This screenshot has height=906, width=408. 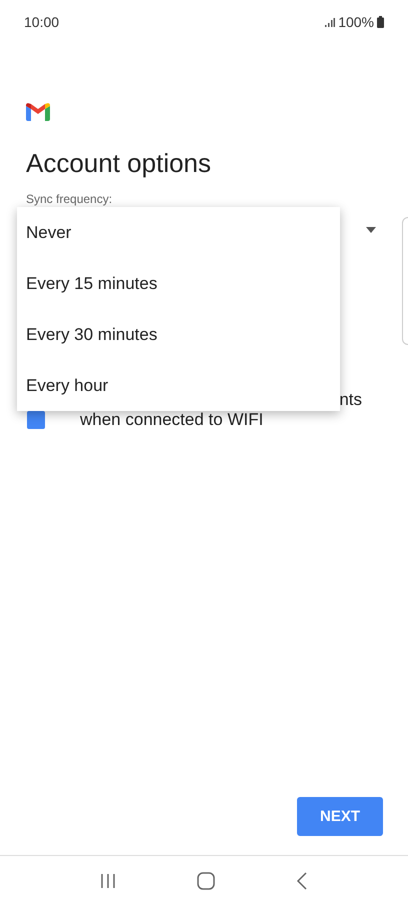 I want to click on battery-level: 100%, so click(x=356, y=22).